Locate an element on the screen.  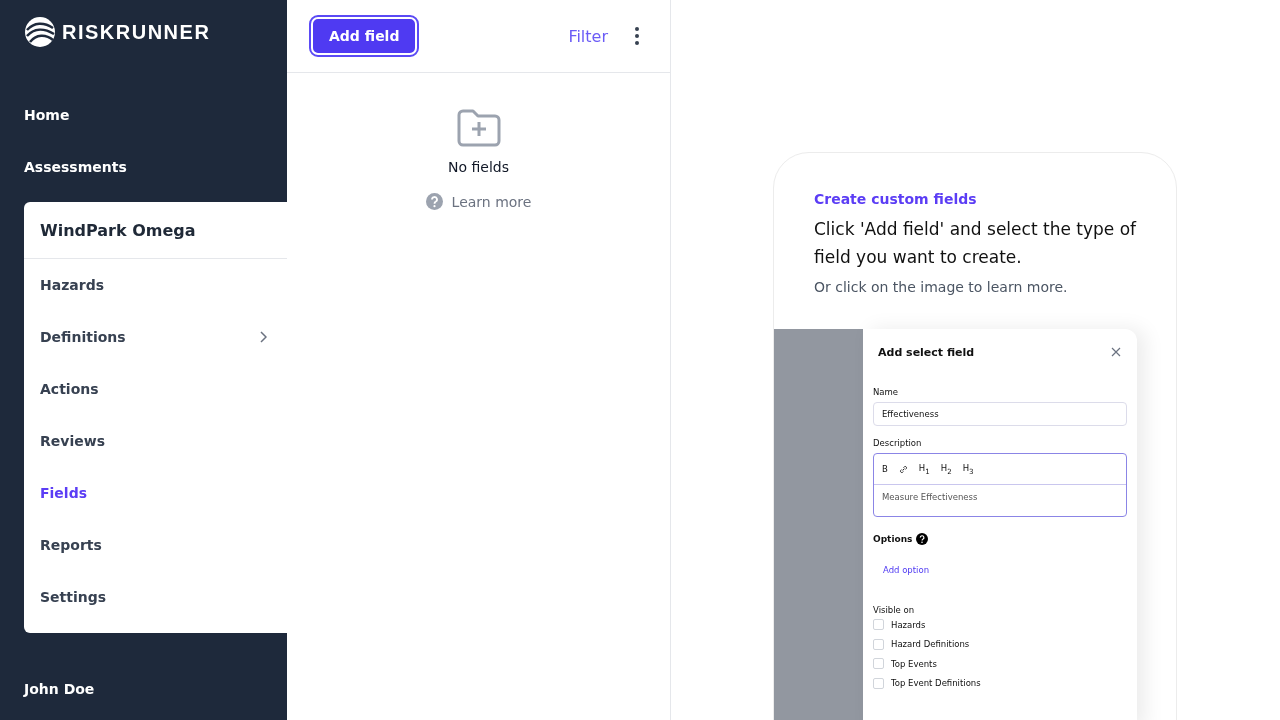
project-nav-item: Hazards is located at coordinates (155, 285).